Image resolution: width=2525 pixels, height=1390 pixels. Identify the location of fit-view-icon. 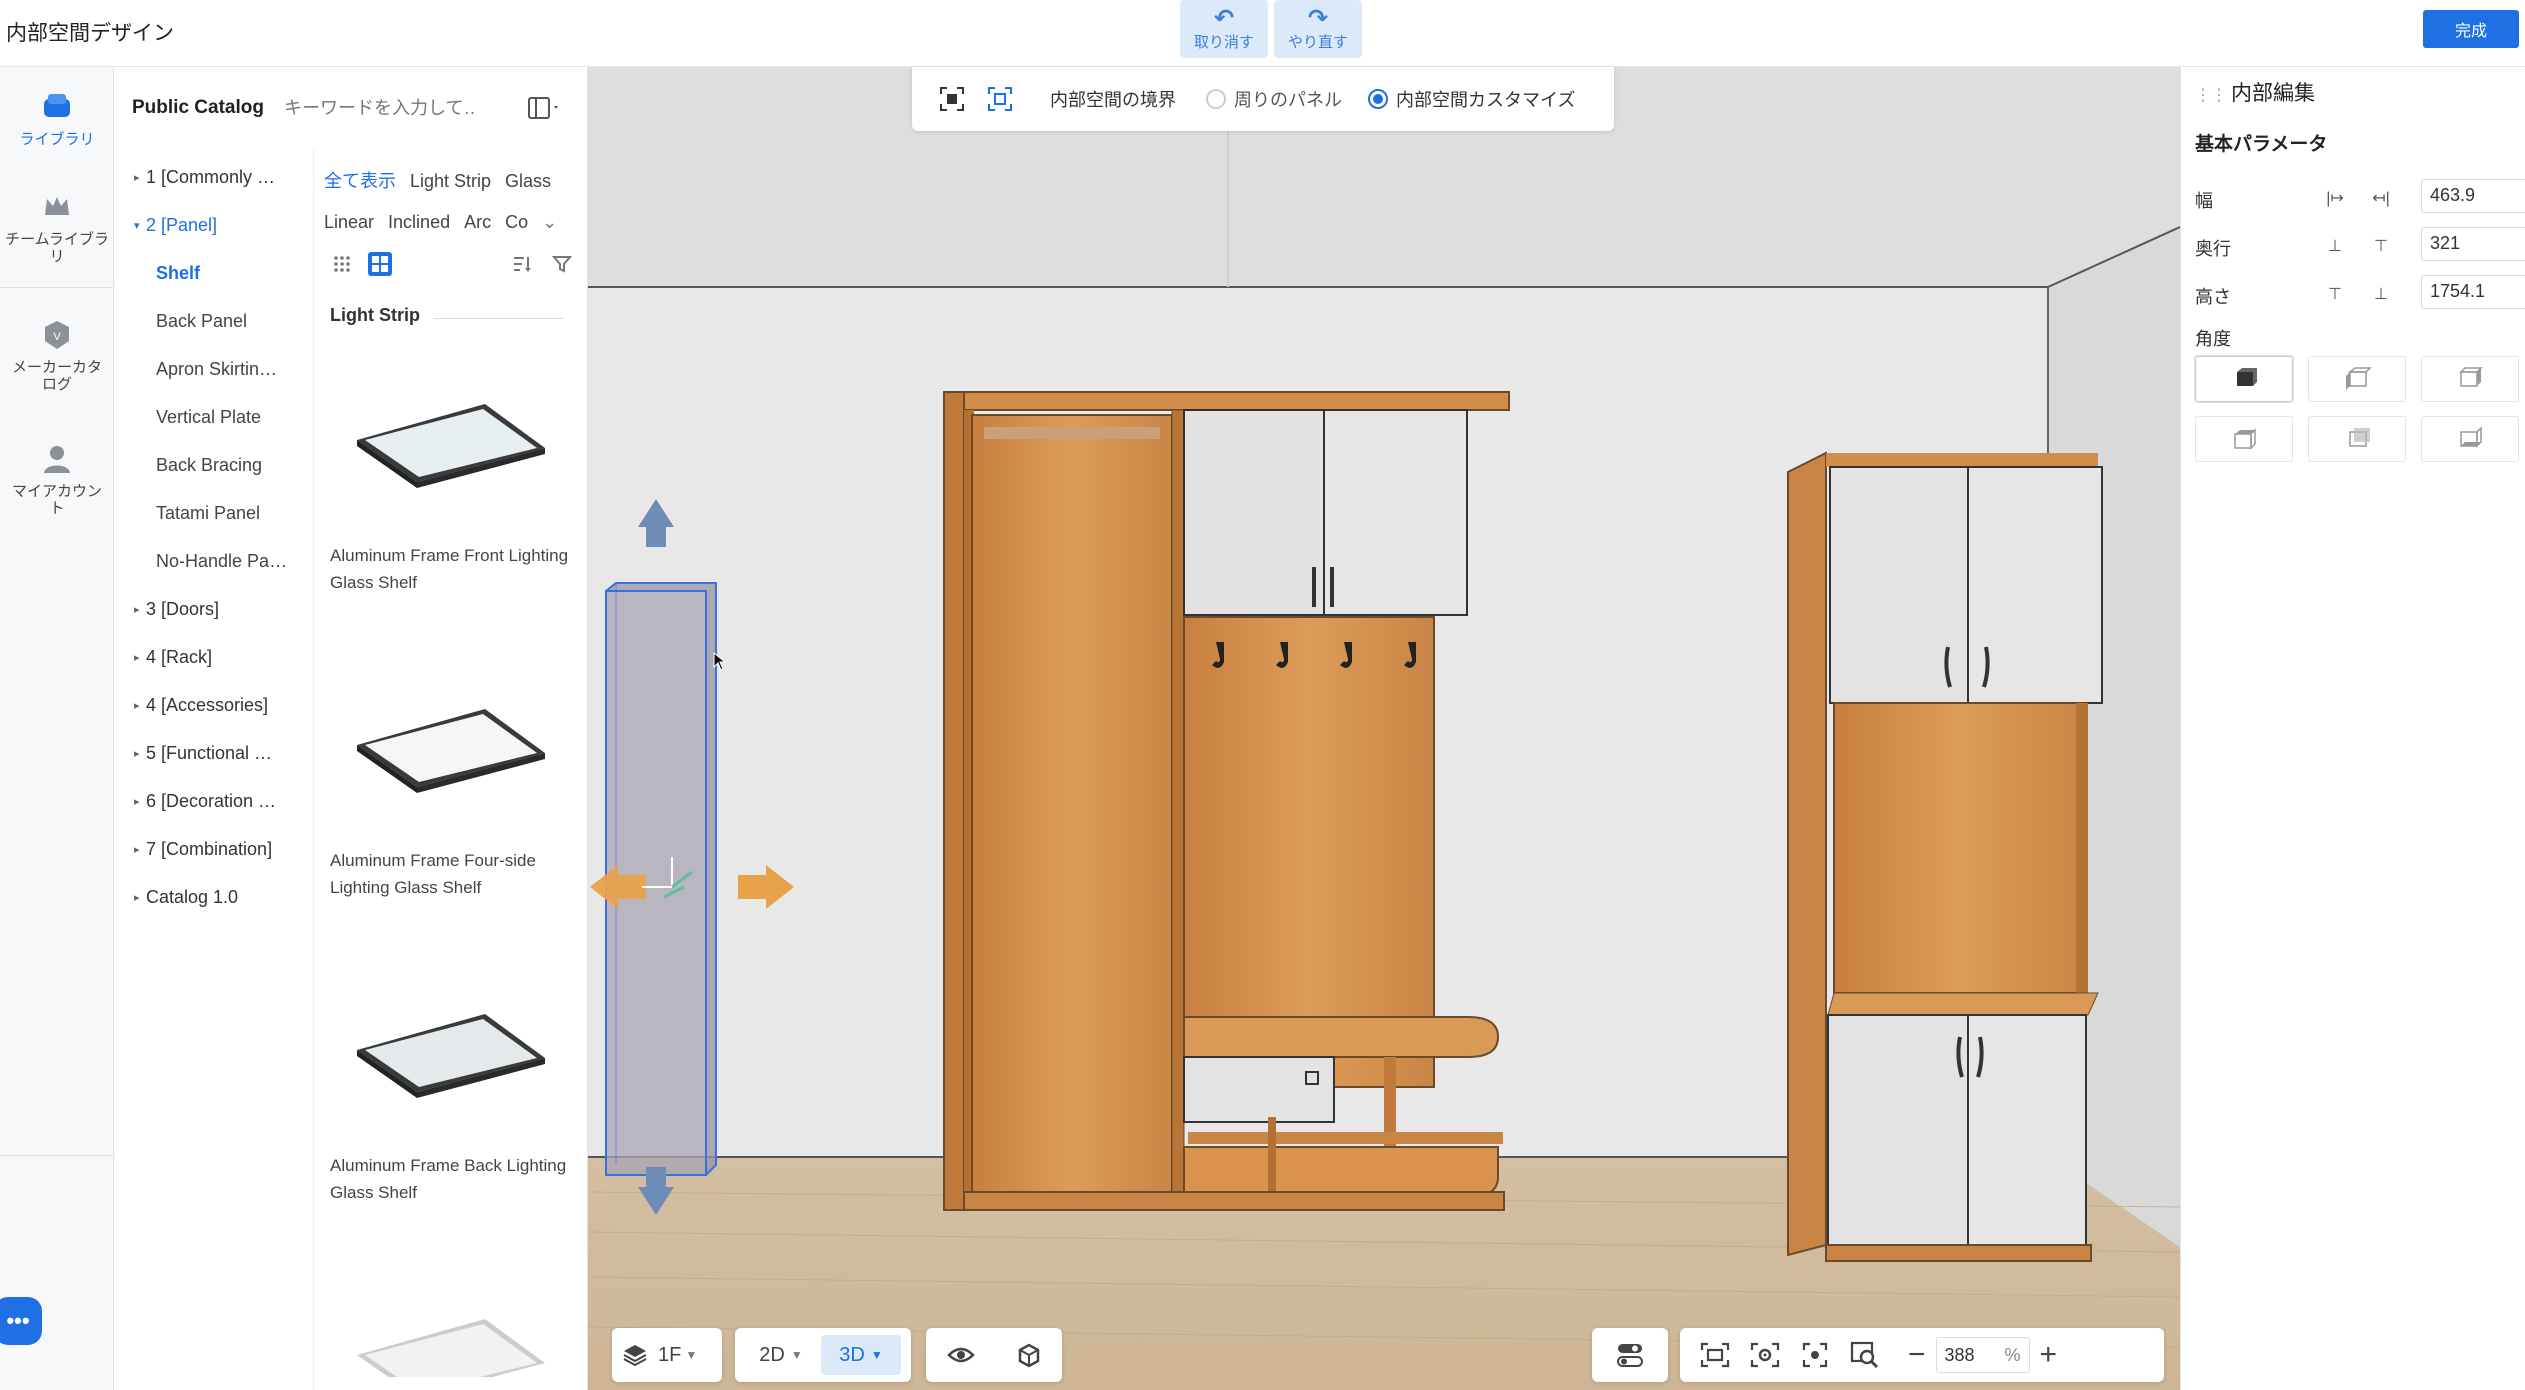
(1715, 1355).